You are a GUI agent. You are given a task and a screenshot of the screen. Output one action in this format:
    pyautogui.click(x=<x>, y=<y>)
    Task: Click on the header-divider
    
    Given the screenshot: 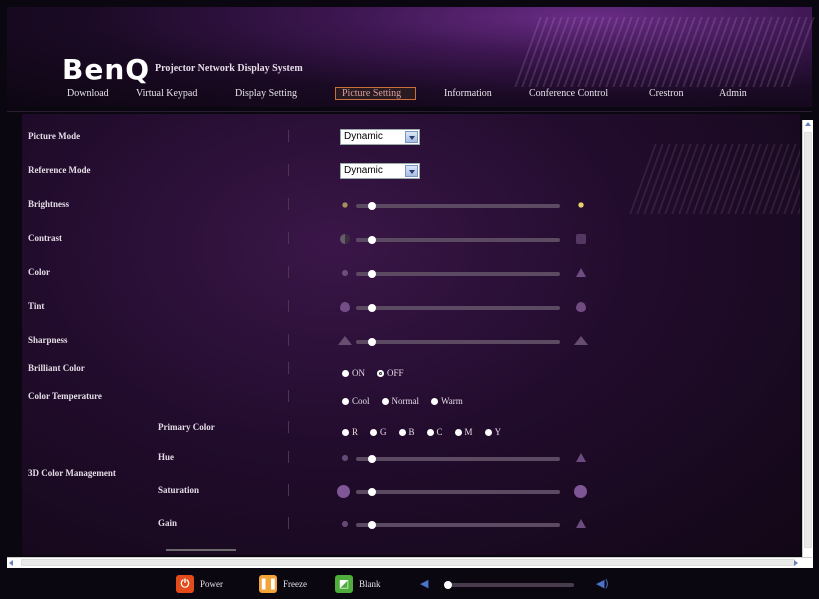 What is the action you would take?
    pyautogui.click(x=409, y=111)
    